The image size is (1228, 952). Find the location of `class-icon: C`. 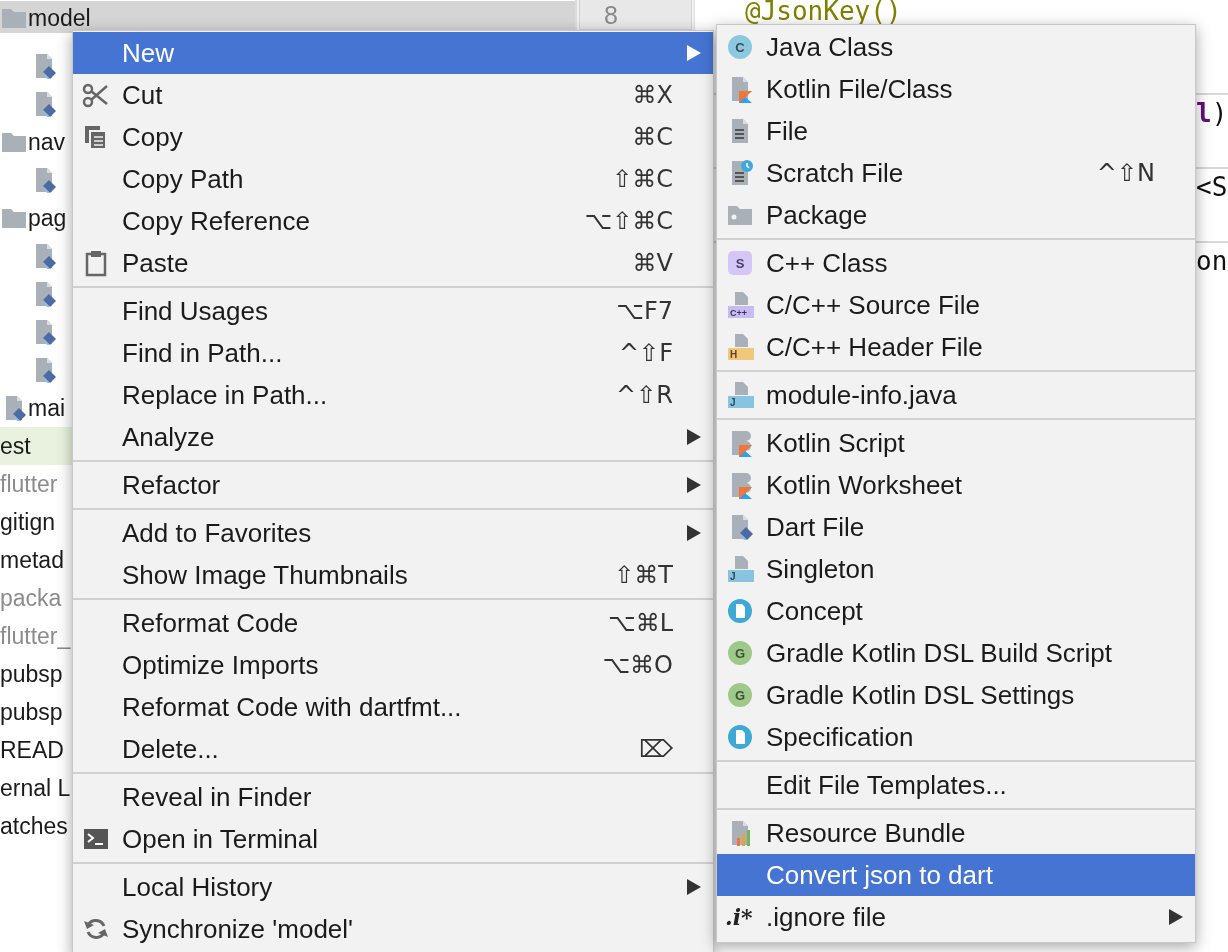

class-icon: C is located at coordinates (740, 47).